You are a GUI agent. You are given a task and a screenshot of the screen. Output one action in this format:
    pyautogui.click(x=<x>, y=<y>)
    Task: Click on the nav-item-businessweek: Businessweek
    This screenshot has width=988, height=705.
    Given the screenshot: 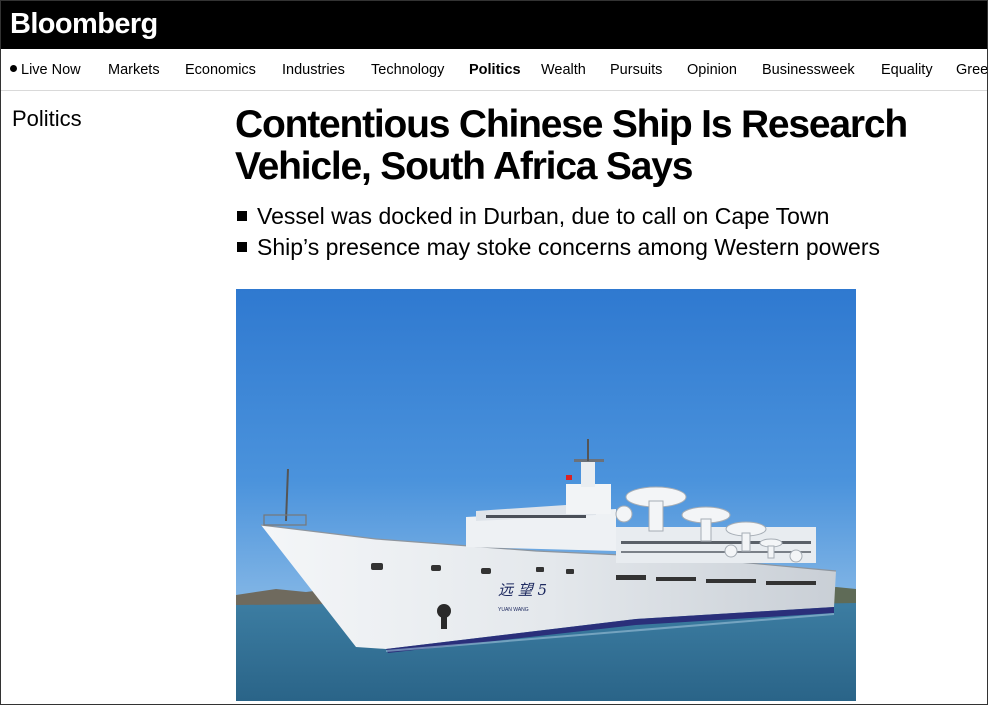 What is the action you would take?
    pyautogui.click(x=808, y=70)
    